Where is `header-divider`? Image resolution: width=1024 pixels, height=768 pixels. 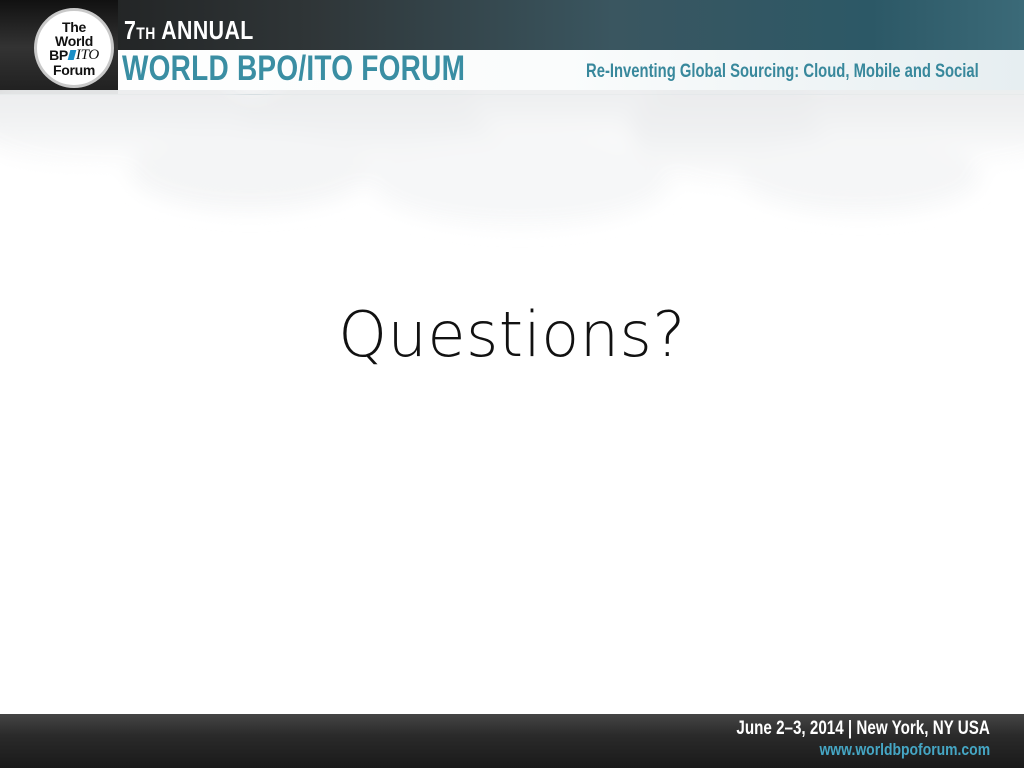
header-divider is located at coordinates (512, 94).